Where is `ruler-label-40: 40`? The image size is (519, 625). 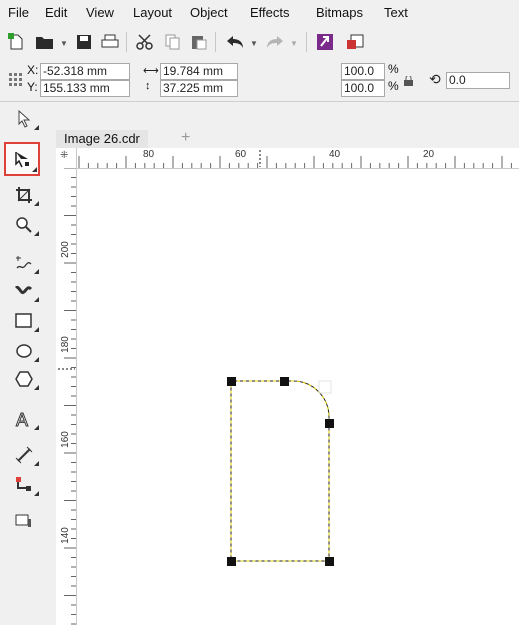
ruler-label-40: 40 is located at coordinates (335, 154).